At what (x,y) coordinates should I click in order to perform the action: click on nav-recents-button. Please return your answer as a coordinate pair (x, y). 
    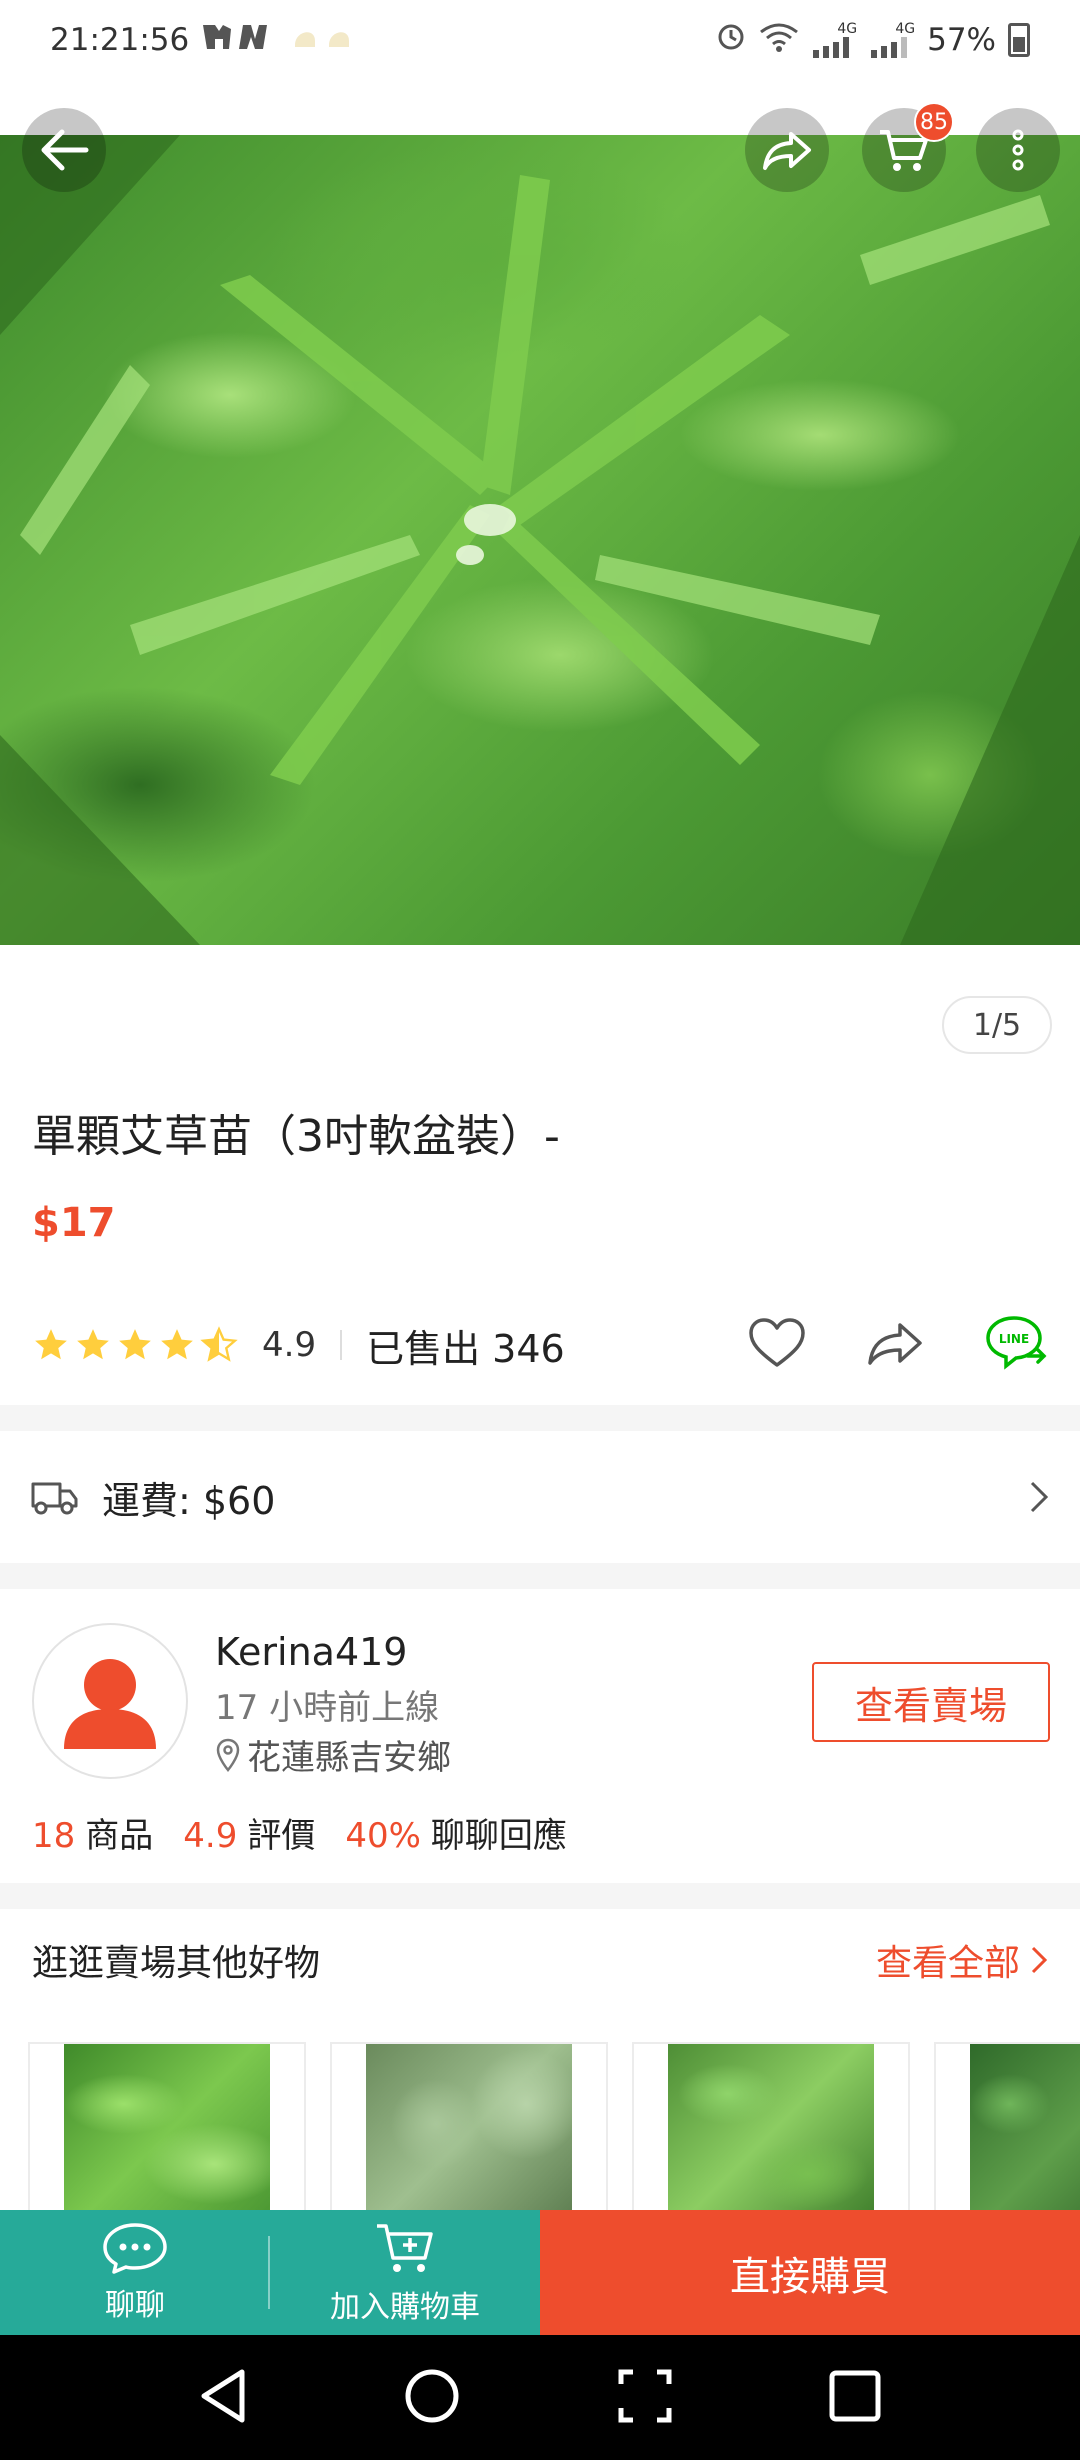
    Looking at the image, I should click on (855, 2398).